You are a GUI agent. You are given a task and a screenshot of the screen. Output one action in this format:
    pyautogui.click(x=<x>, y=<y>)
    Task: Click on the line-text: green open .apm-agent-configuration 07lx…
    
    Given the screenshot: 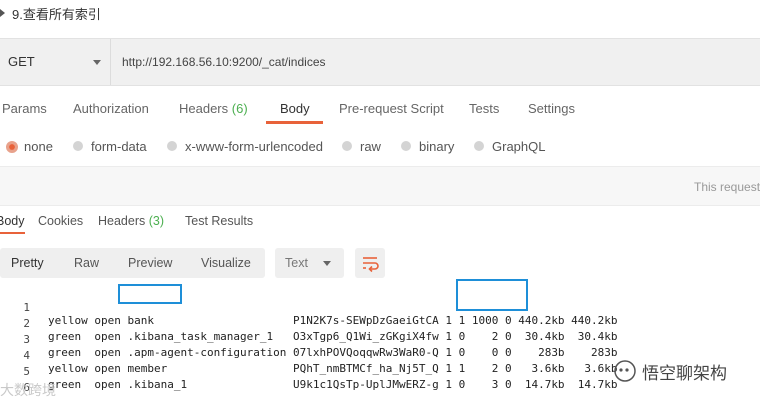 What is the action you would take?
    pyautogui.click(x=333, y=352)
    